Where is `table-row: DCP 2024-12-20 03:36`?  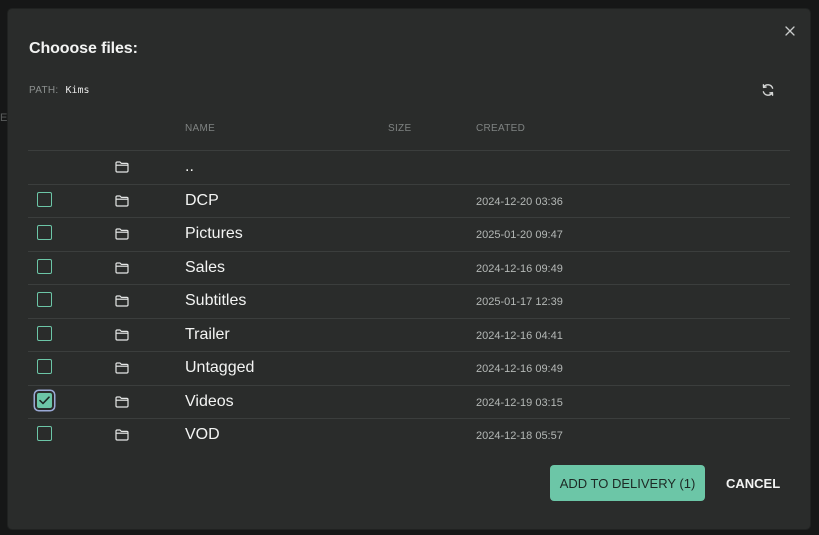 table-row: DCP 2024-12-20 03:36 is located at coordinates (409, 201).